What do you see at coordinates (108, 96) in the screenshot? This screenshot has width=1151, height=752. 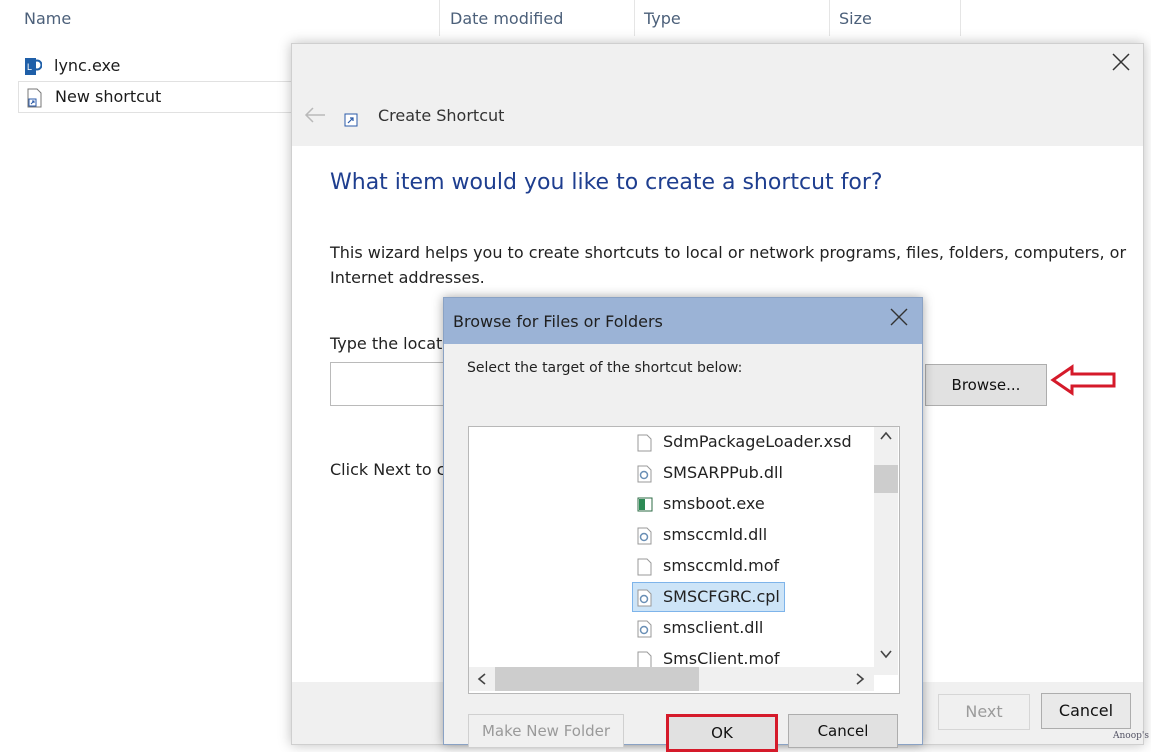 I see `file-name: New shortcut` at bounding box center [108, 96].